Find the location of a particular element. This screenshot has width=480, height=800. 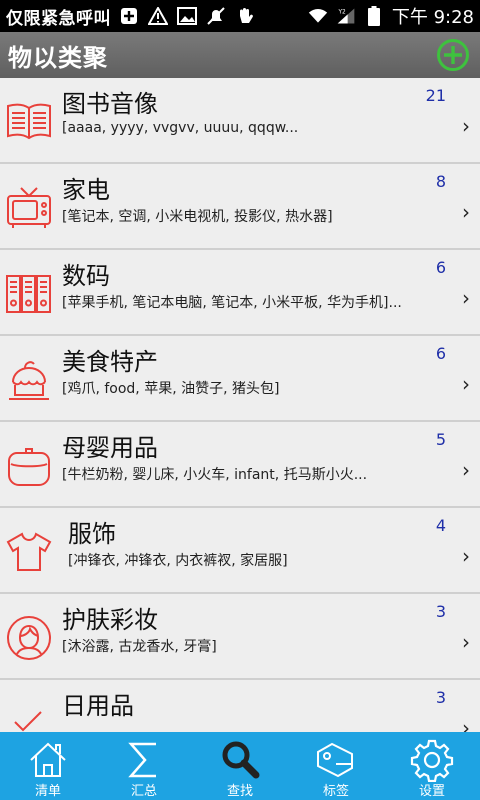

nav-list: 清单 is located at coordinates (48, 766).